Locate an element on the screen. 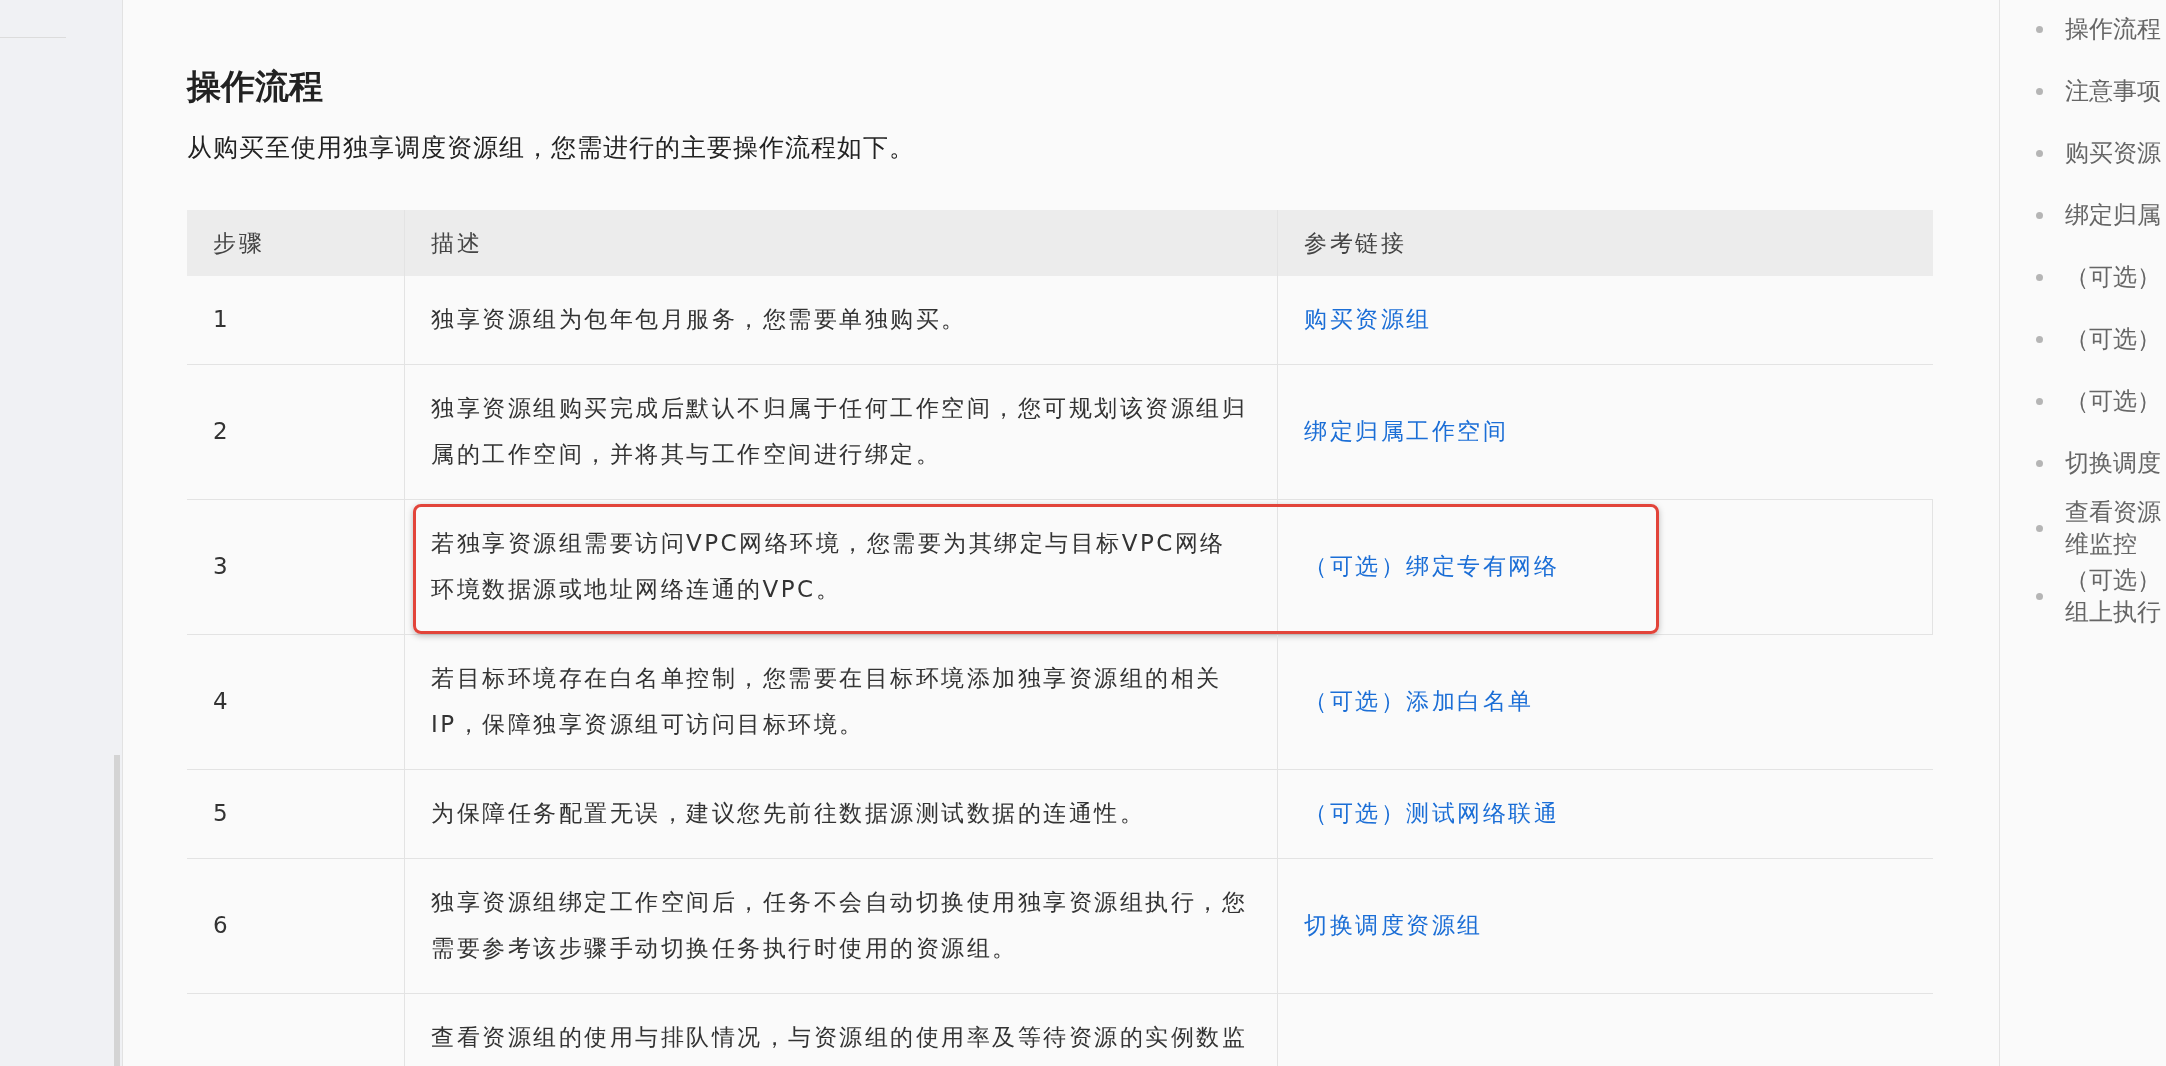 Image resolution: width=2166 pixels, height=1066 pixels. step-number: 5 is located at coordinates (222, 813).